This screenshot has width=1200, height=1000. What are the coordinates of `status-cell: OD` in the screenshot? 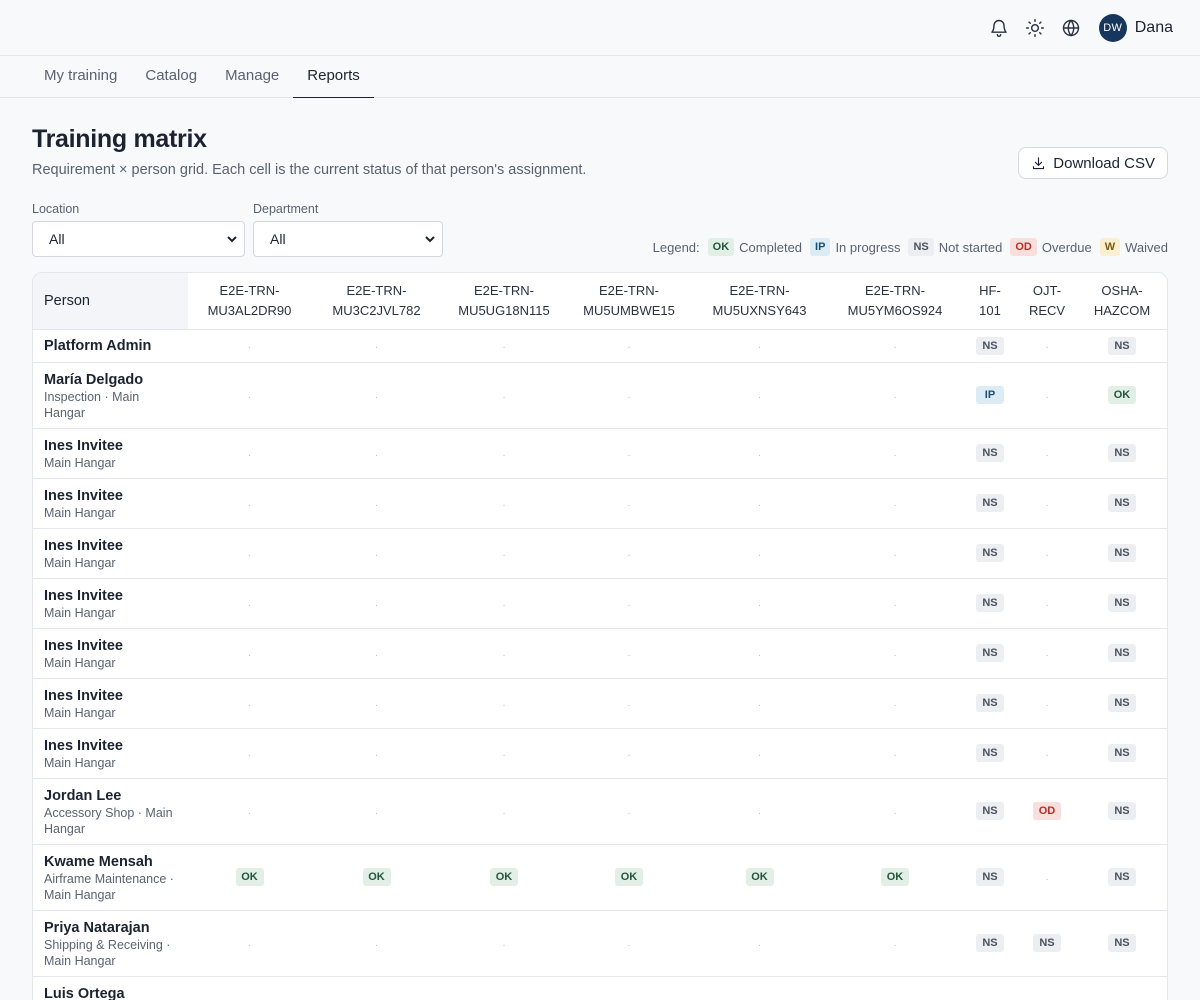 It's located at (1047, 811).